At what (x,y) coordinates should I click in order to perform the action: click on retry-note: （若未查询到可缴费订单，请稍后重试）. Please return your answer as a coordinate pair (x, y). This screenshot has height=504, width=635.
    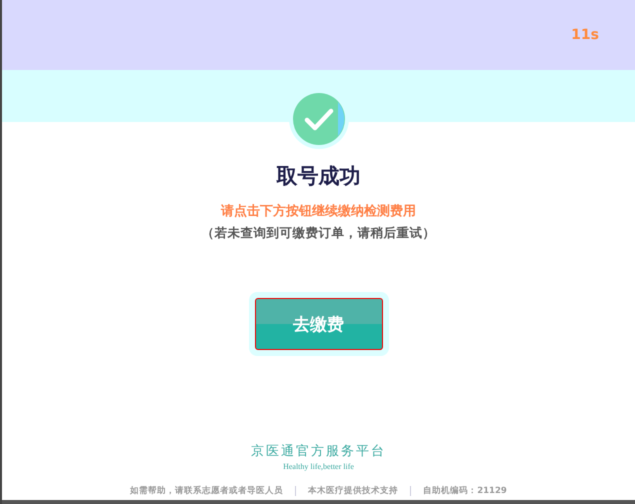
    Looking at the image, I should click on (319, 233).